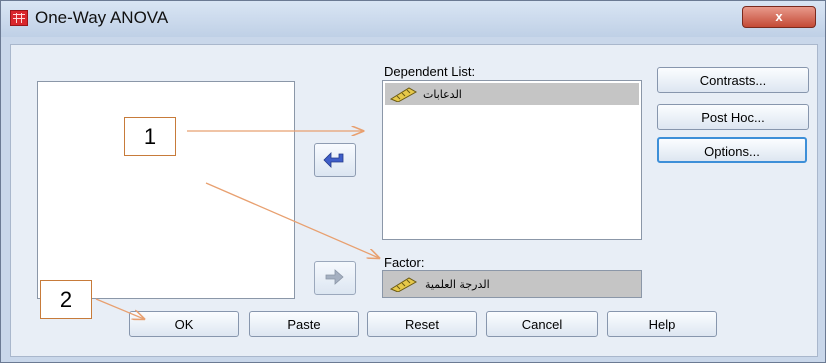 The height and width of the screenshot is (364, 826). What do you see at coordinates (66, 299) in the screenshot?
I see `callout-2: 2` at bounding box center [66, 299].